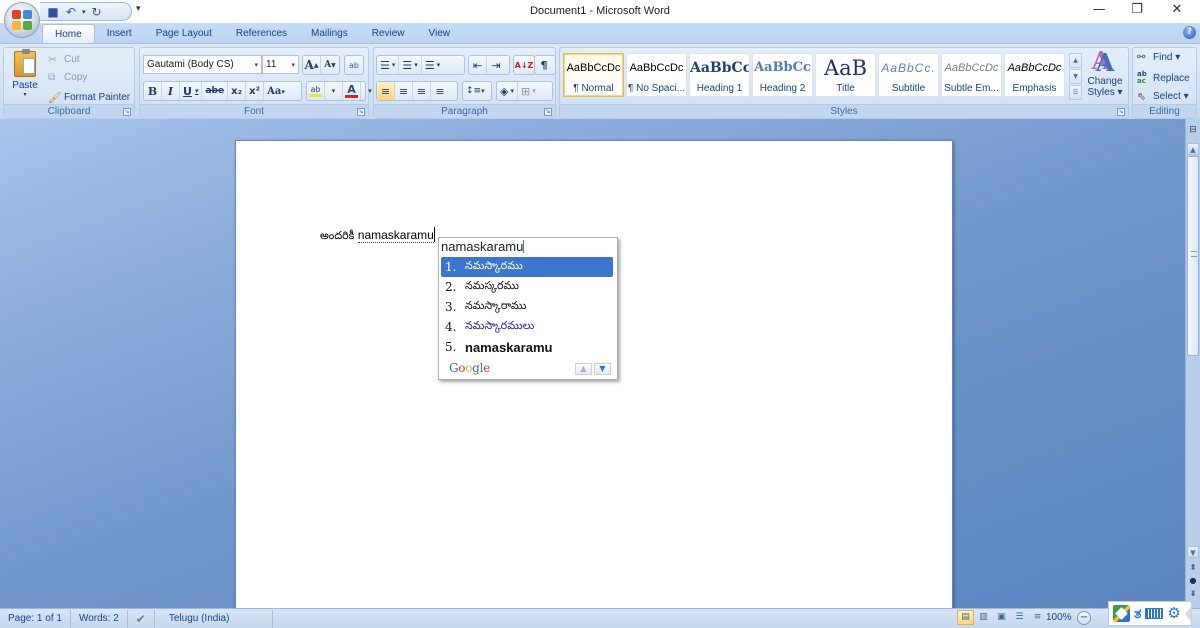 This screenshot has width=1200, height=628. Describe the element at coordinates (35, 618) in the screenshot. I see `page-count: Page: 1 of 1` at that location.